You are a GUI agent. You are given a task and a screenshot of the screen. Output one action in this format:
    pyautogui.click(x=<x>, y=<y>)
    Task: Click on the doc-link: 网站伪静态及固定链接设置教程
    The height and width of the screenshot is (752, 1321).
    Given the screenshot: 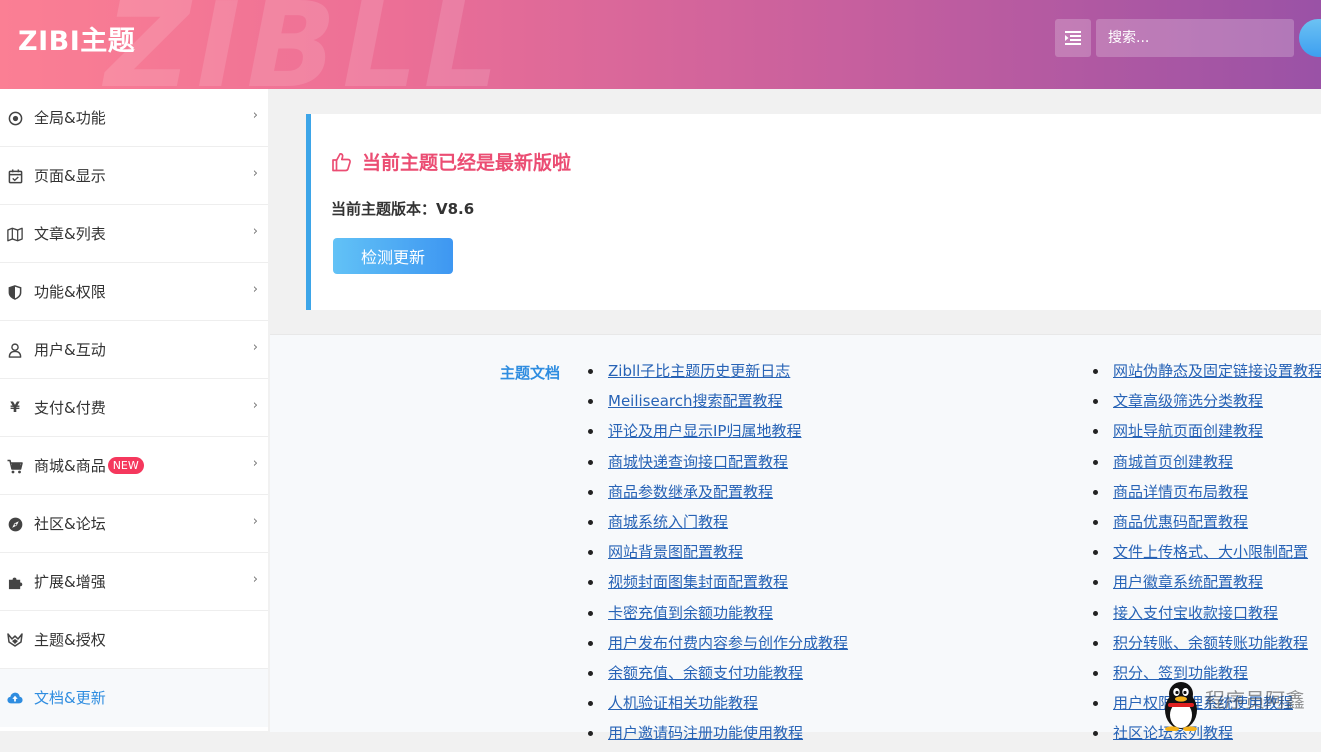 What is the action you would take?
    pyautogui.click(x=1217, y=371)
    